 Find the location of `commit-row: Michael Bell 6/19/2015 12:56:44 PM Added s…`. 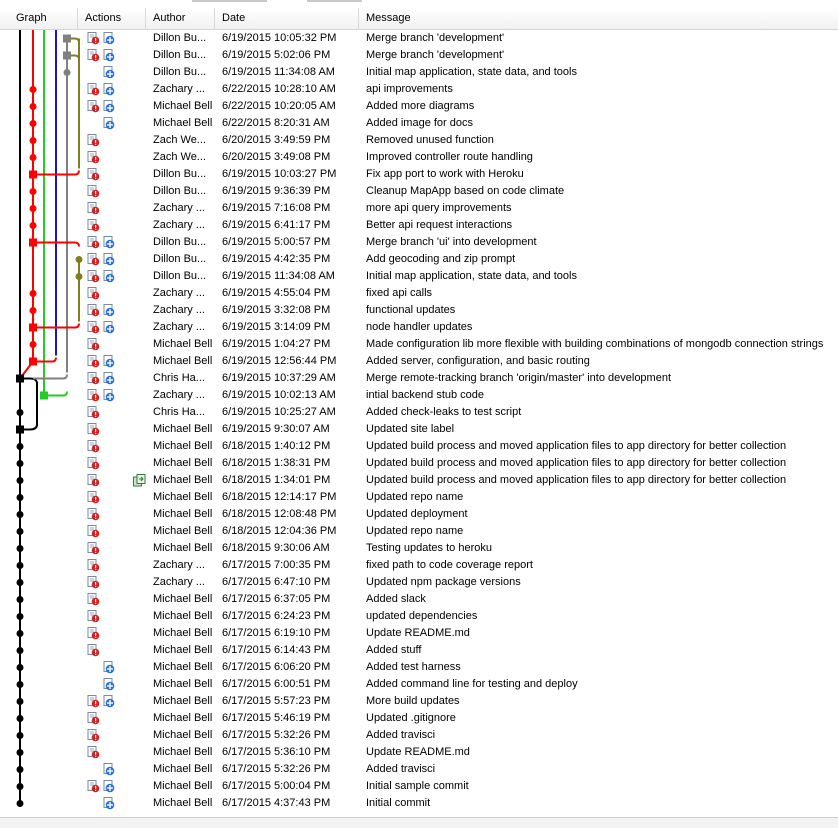

commit-row: Michael Bell 6/19/2015 12:56:44 PM Added s… is located at coordinates (419, 361).